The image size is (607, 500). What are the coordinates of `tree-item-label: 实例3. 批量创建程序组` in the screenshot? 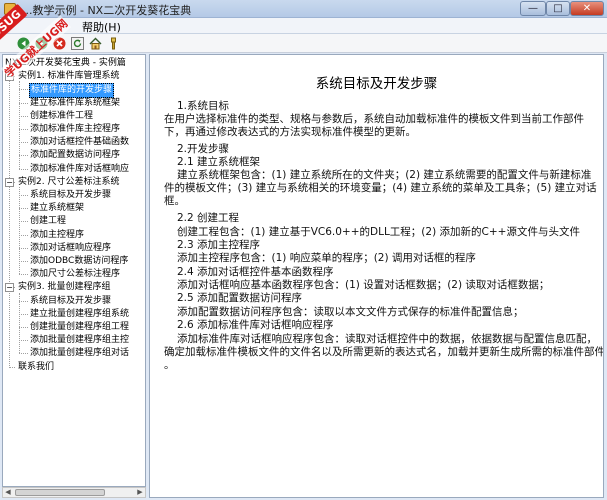 It's located at (64, 287).